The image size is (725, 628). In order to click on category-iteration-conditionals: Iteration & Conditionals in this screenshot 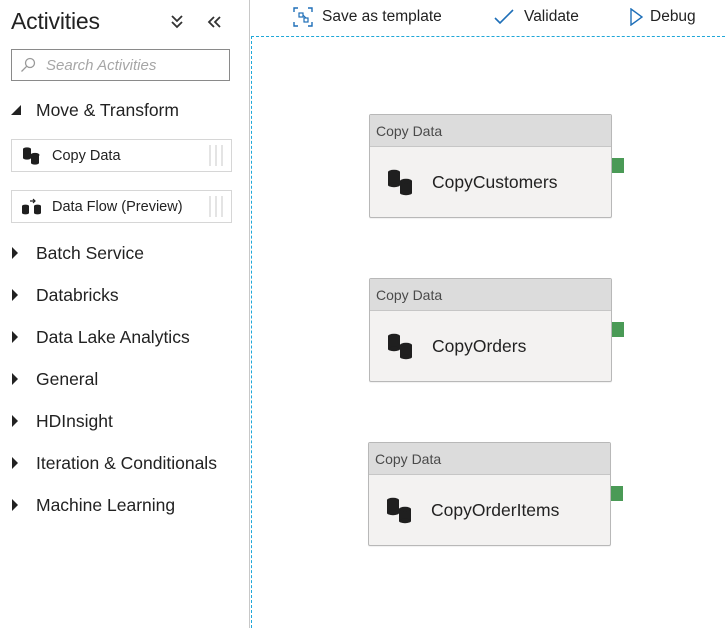, I will do `click(125, 463)`.